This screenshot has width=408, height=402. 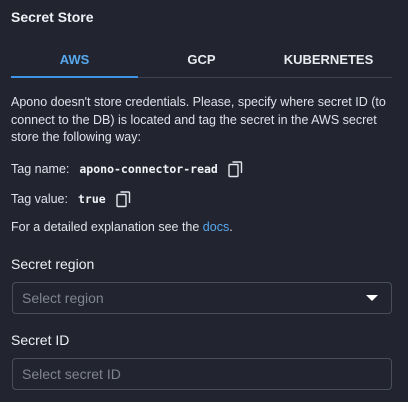 What do you see at coordinates (71, 374) in the screenshot?
I see `secret-id-placeholder: Select secret ID` at bounding box center [71, 374].